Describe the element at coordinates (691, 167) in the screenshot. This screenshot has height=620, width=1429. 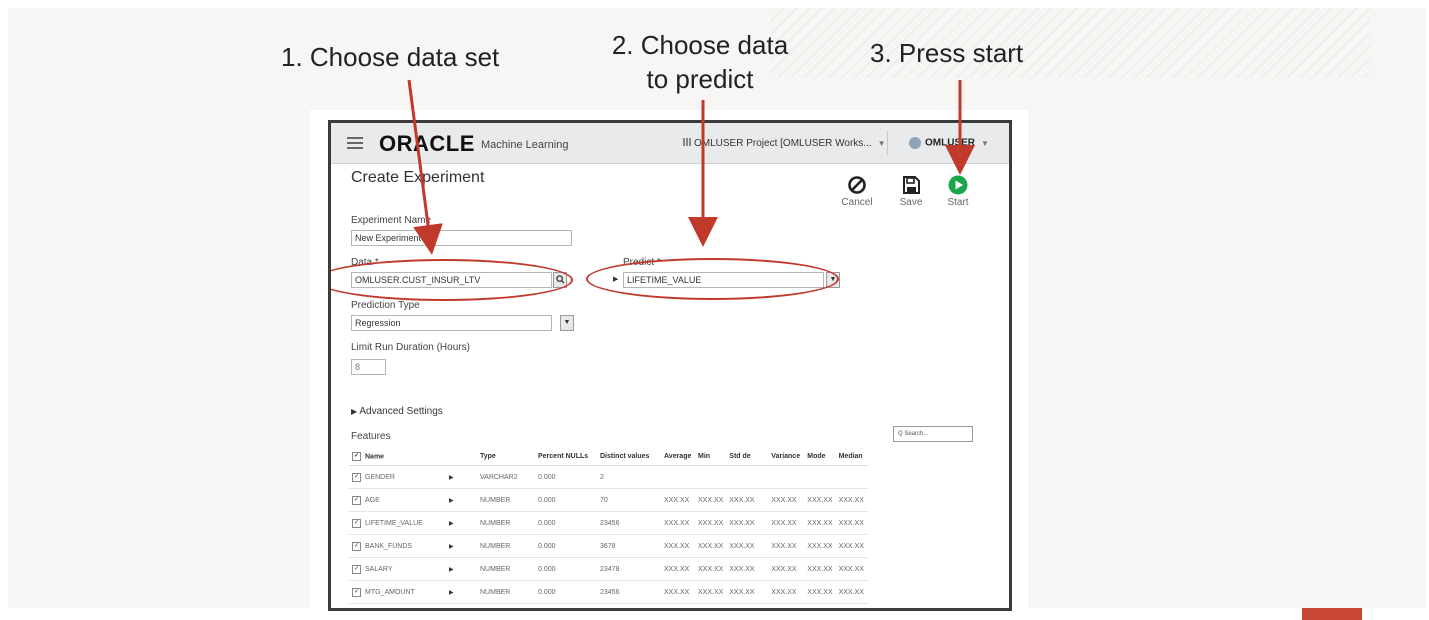
I see `annotation-arrows` at that location.